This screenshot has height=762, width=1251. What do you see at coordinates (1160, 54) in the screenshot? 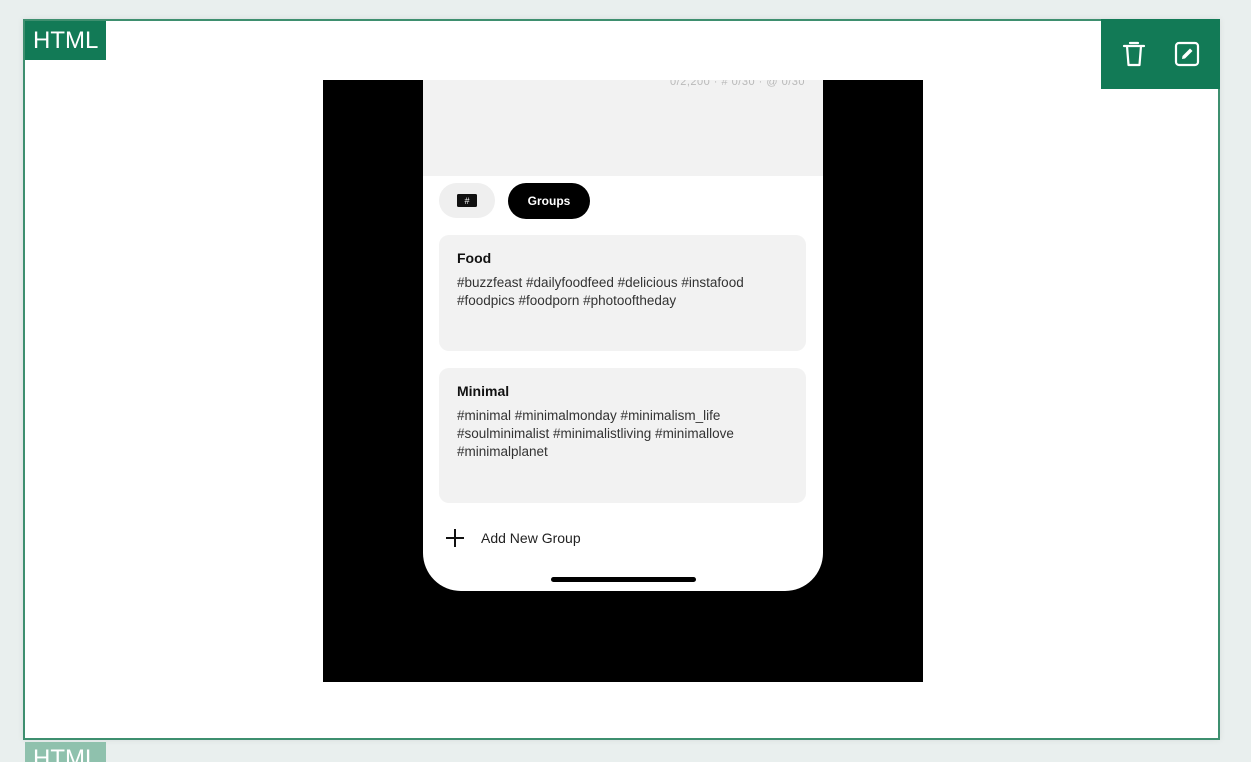
I see `block-actions` at bounding box center [1160, 54].